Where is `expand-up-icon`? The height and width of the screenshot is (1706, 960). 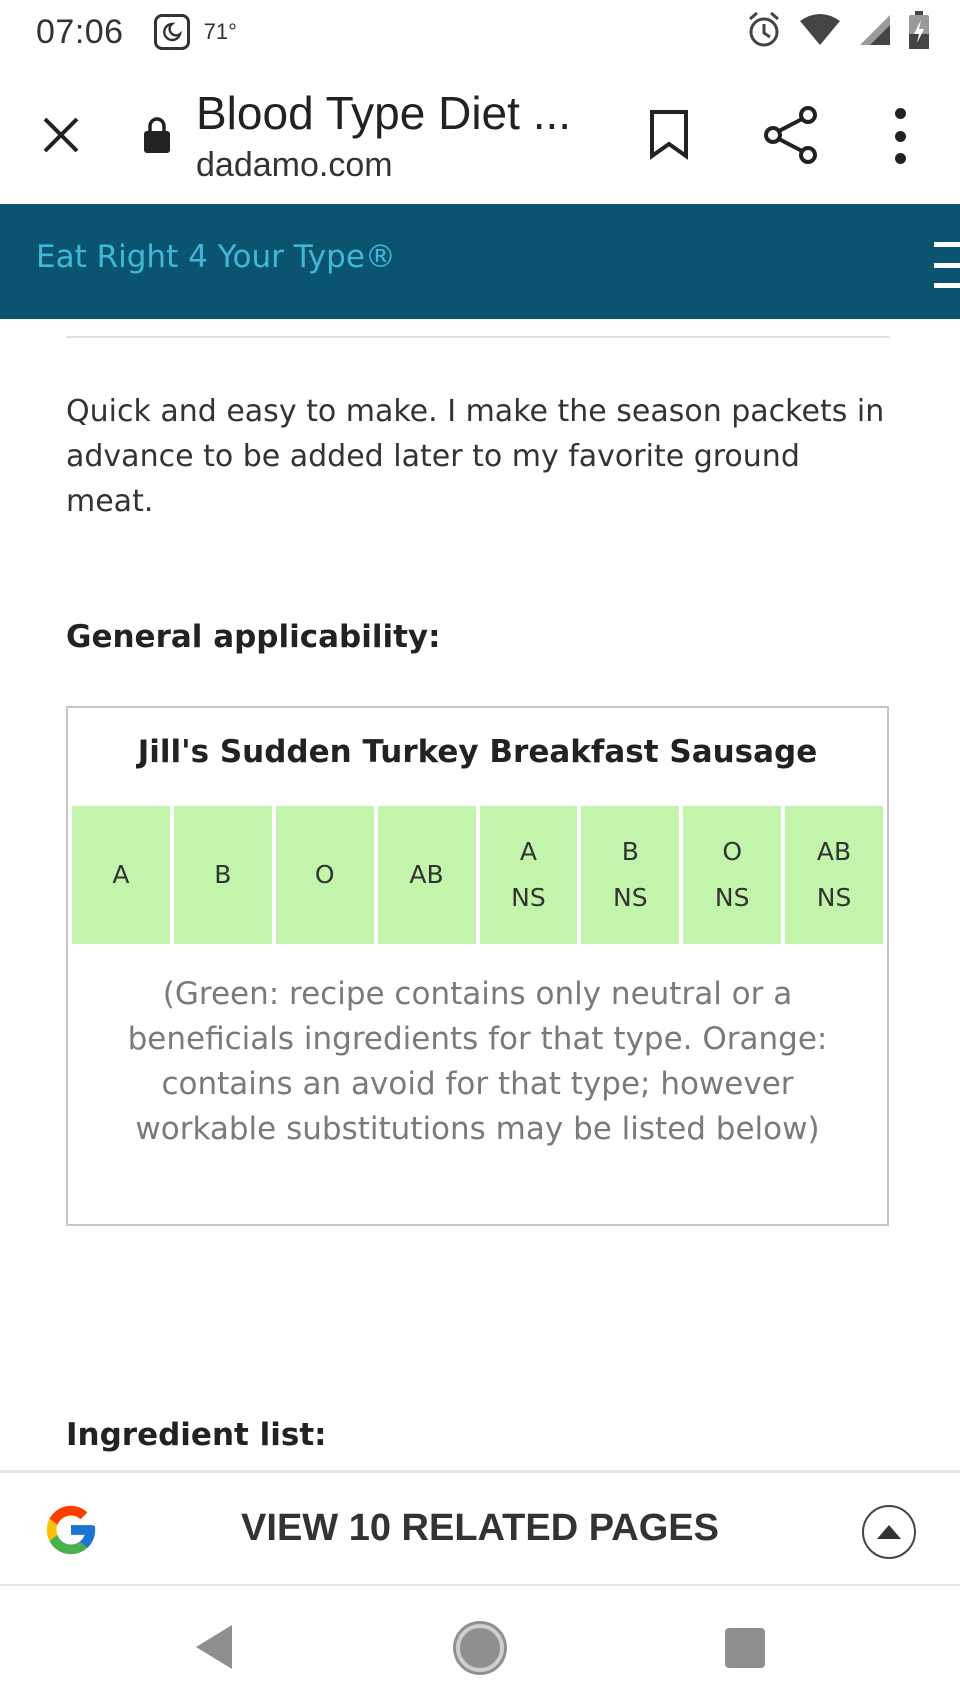
expand-up-icon is located at coordinates (889, 1532).